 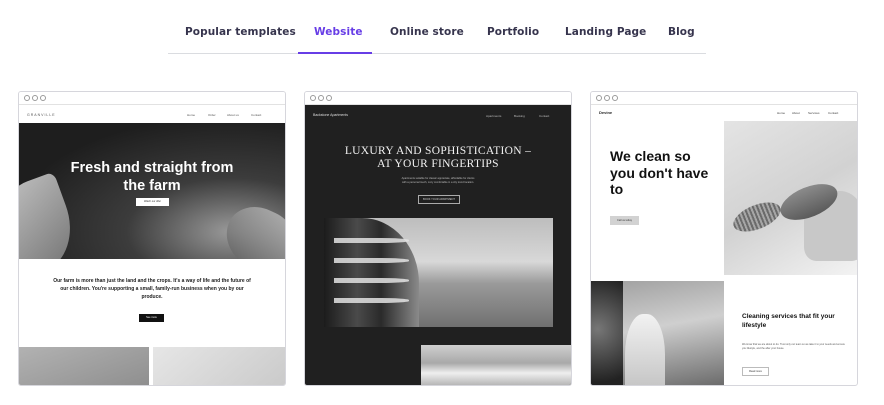 I want to click on building-photo, so click(x=438, y=272).